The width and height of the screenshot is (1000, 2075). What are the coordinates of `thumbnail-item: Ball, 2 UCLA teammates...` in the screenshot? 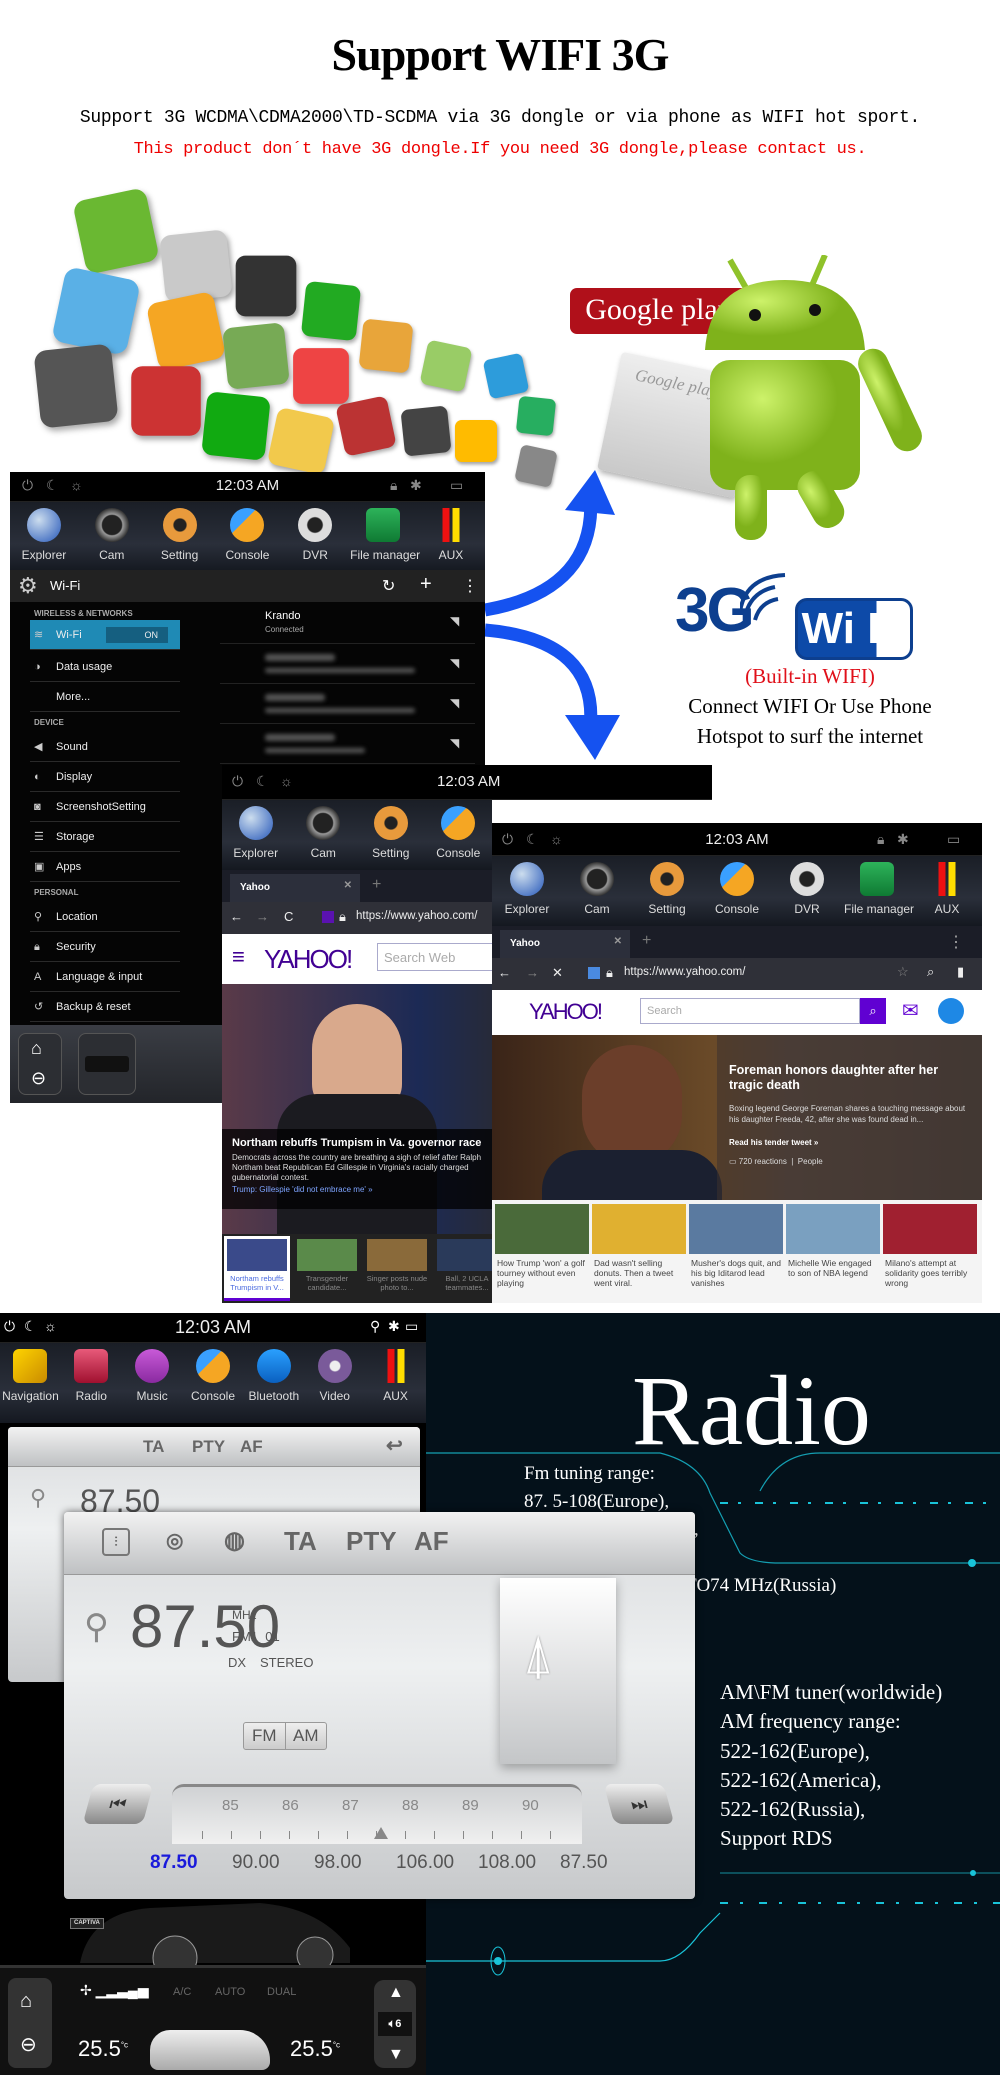 It's located at (467, 1268).